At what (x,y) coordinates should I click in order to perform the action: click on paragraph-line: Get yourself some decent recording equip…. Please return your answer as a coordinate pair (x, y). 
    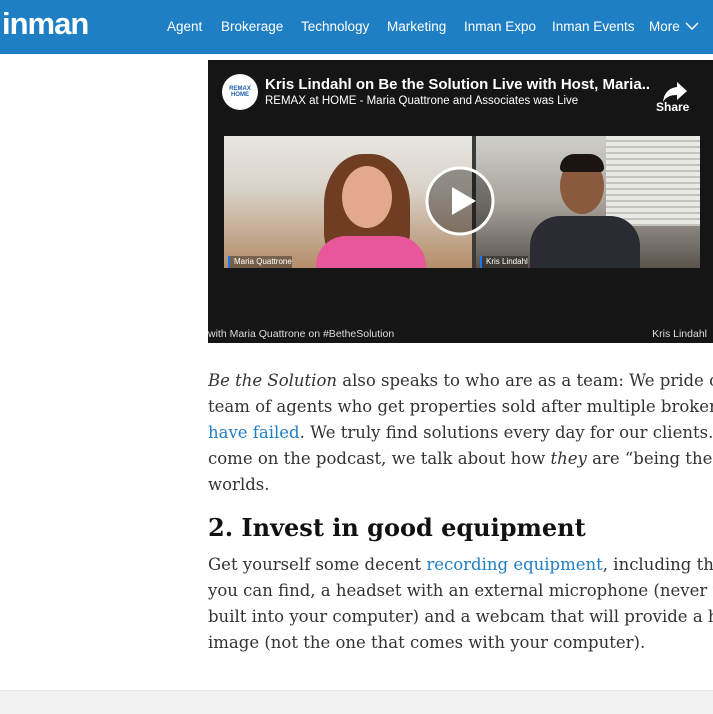
    Looking at the image, I should click on (460, 564).